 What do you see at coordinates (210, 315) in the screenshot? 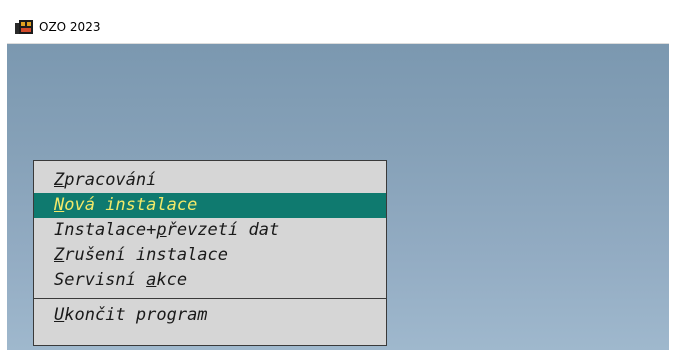
I see `menu-item-ukoncit-program: Ukončit program` at bounding box center [210, 315].